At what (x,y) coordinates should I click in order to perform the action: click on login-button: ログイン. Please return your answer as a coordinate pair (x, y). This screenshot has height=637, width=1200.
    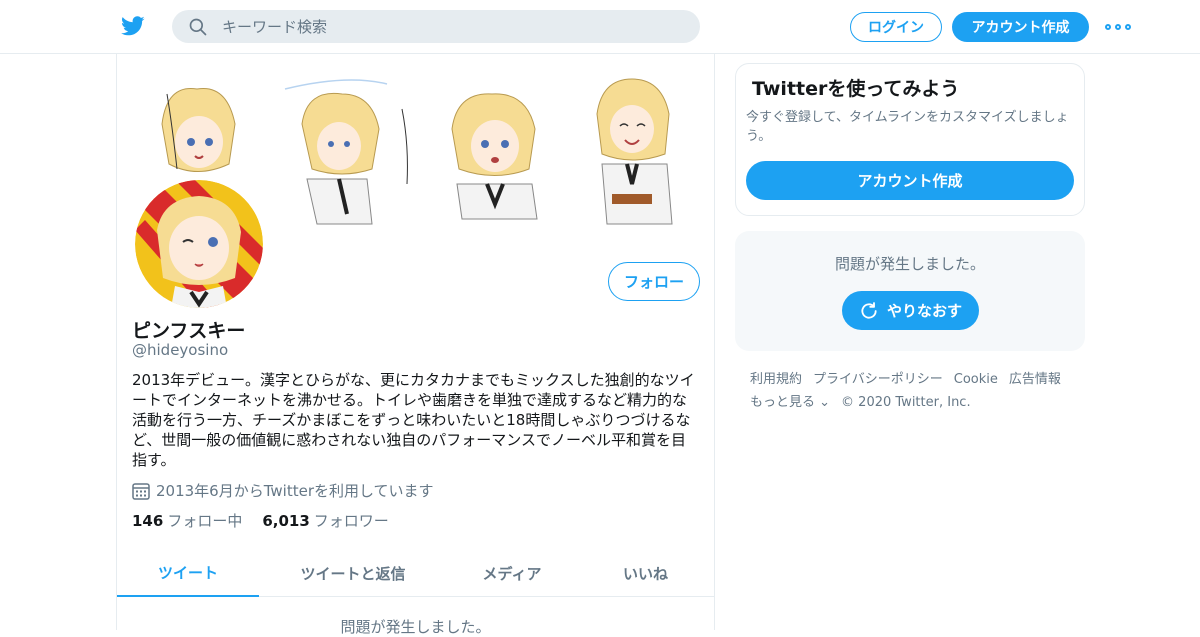
    Looking at the image, I should click on (896, 27).